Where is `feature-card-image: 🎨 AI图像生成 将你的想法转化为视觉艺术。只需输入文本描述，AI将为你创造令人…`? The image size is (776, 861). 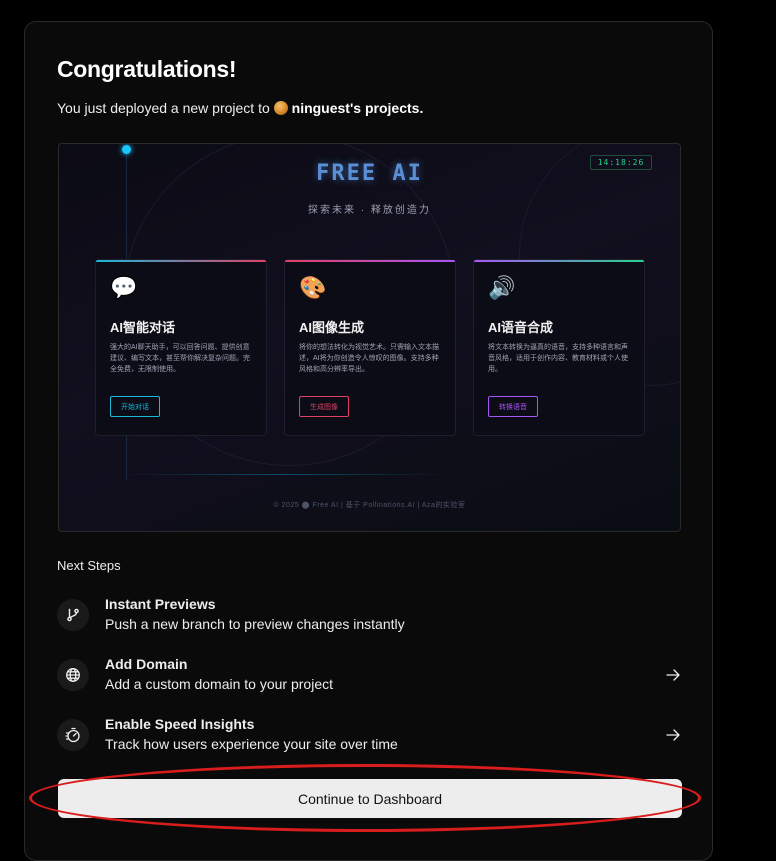
feature-card-image: 🎨 AI图像生成 将你的想法转化为视觉艺术。只需输入文本描述，AI将为你创造令人… is located at coordinates (370, 347).